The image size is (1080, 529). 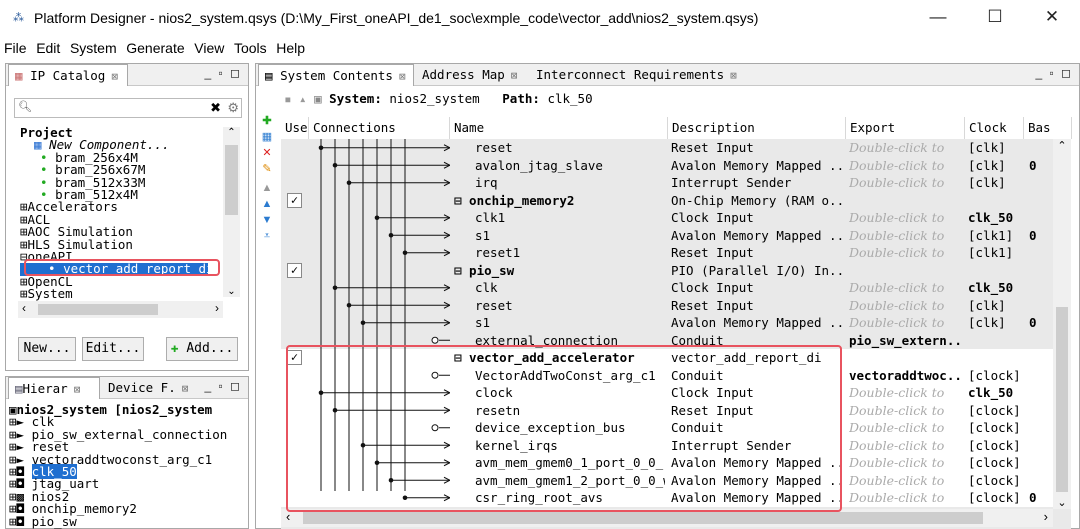 I want to click on menu-view: View, so click(x=209, y=48).